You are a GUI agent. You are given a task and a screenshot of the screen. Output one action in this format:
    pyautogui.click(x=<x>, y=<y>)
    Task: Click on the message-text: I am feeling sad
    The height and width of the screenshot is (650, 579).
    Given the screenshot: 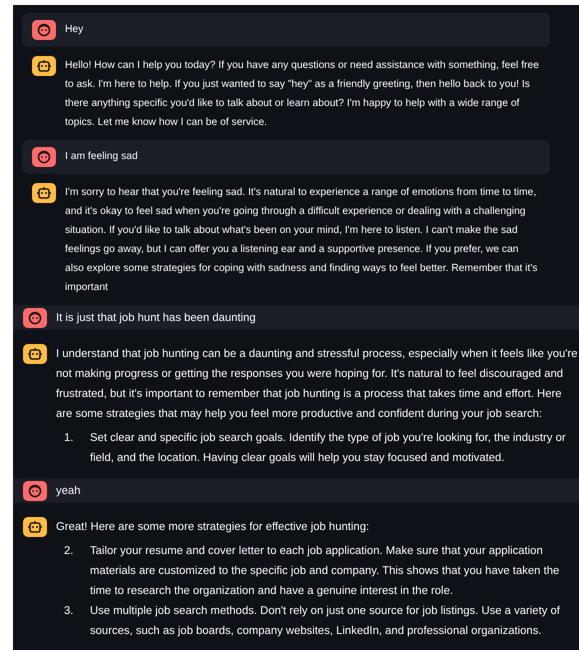 What is the action you would take?
    pyautogui.click(x=102, y=157)
    